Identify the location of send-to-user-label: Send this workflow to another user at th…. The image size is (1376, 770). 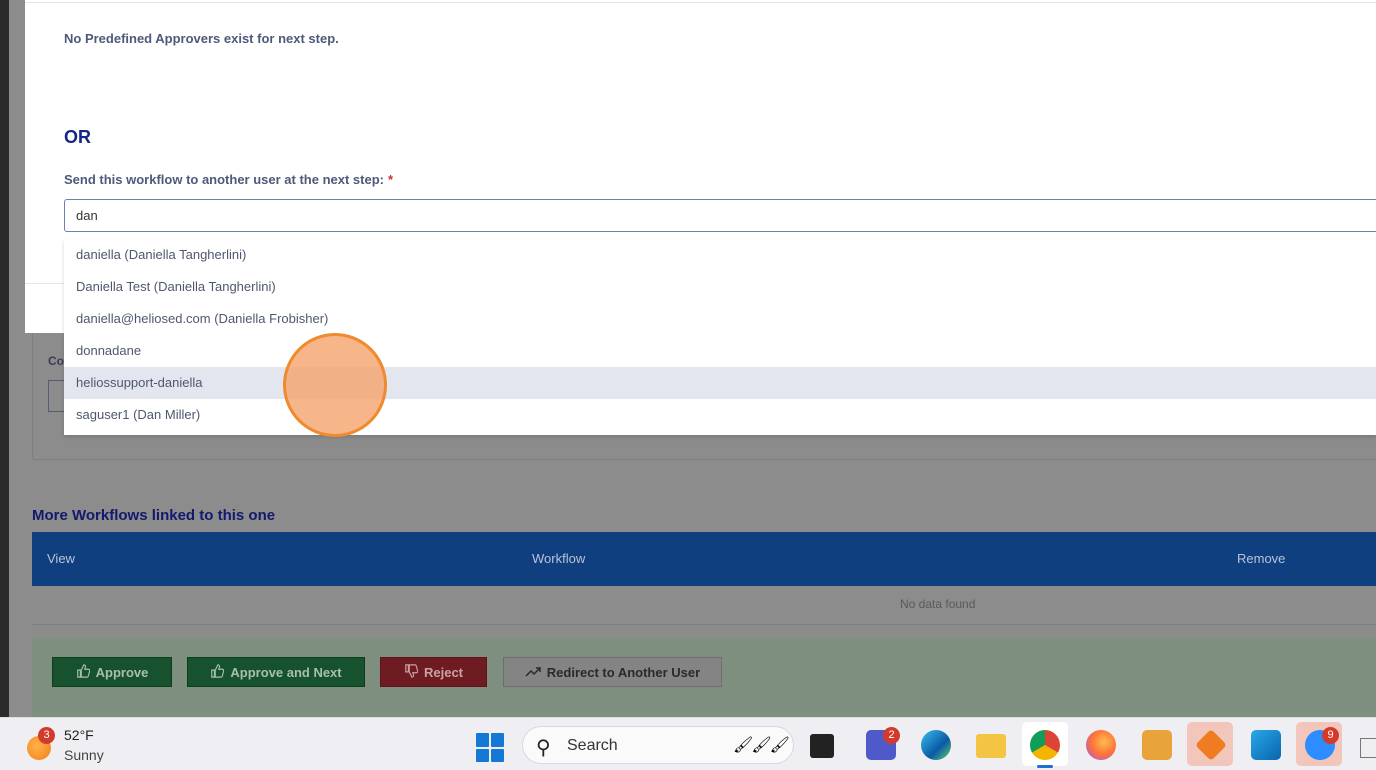
(228, 179).